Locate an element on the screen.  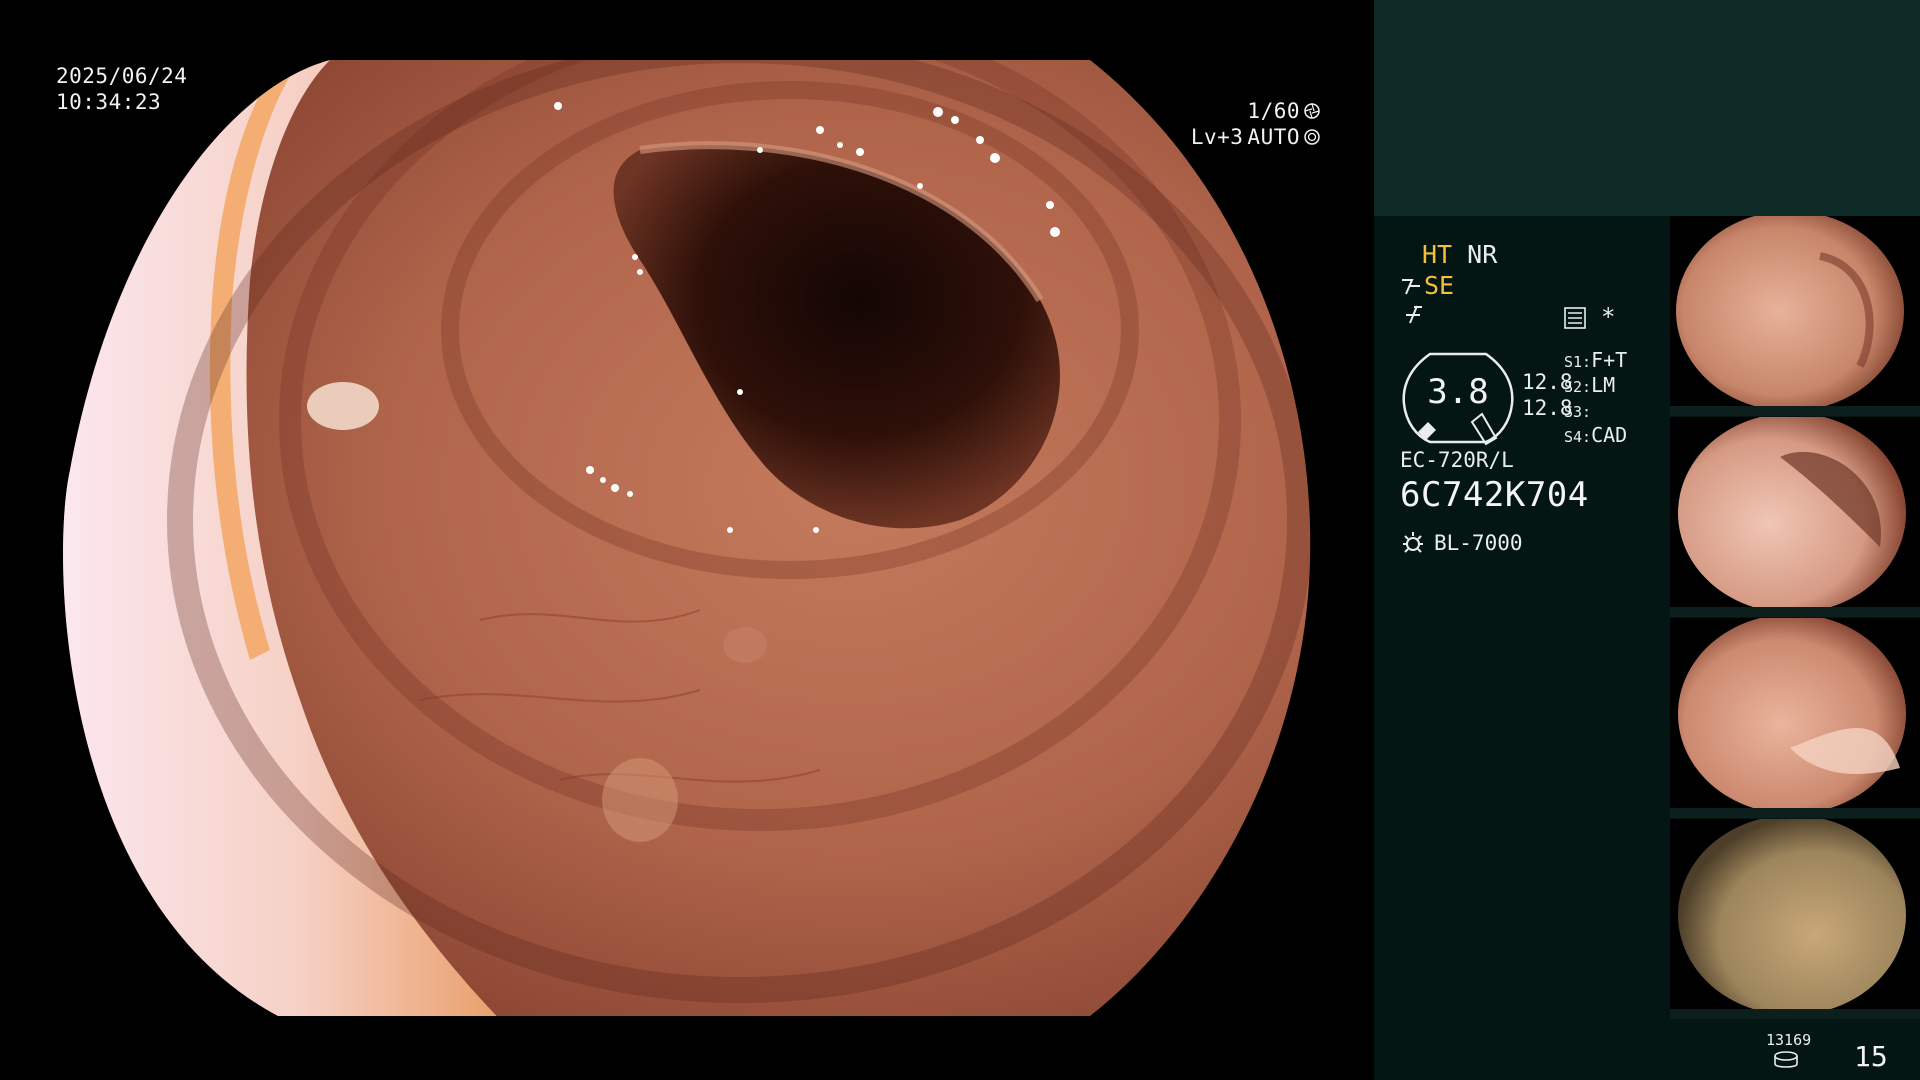
mode-se: SE is located at coordinates (1439, 285).